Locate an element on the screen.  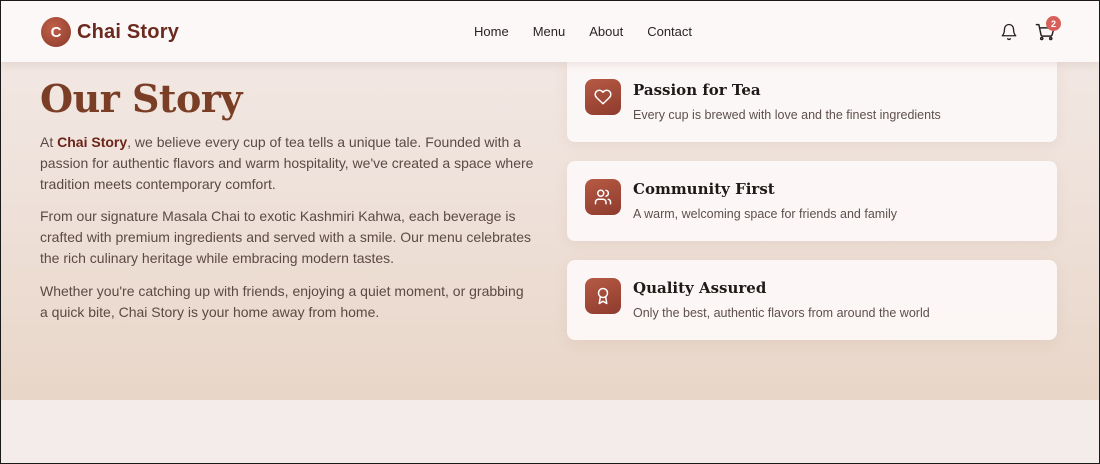
feature-title: Passion for Tea is located at coordinates (697, 90).